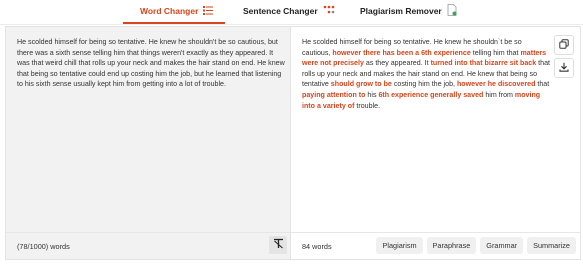 This screenshot has height=264, width=583. I want to click on tab-label: Sentence Changer, so click(280, 11).